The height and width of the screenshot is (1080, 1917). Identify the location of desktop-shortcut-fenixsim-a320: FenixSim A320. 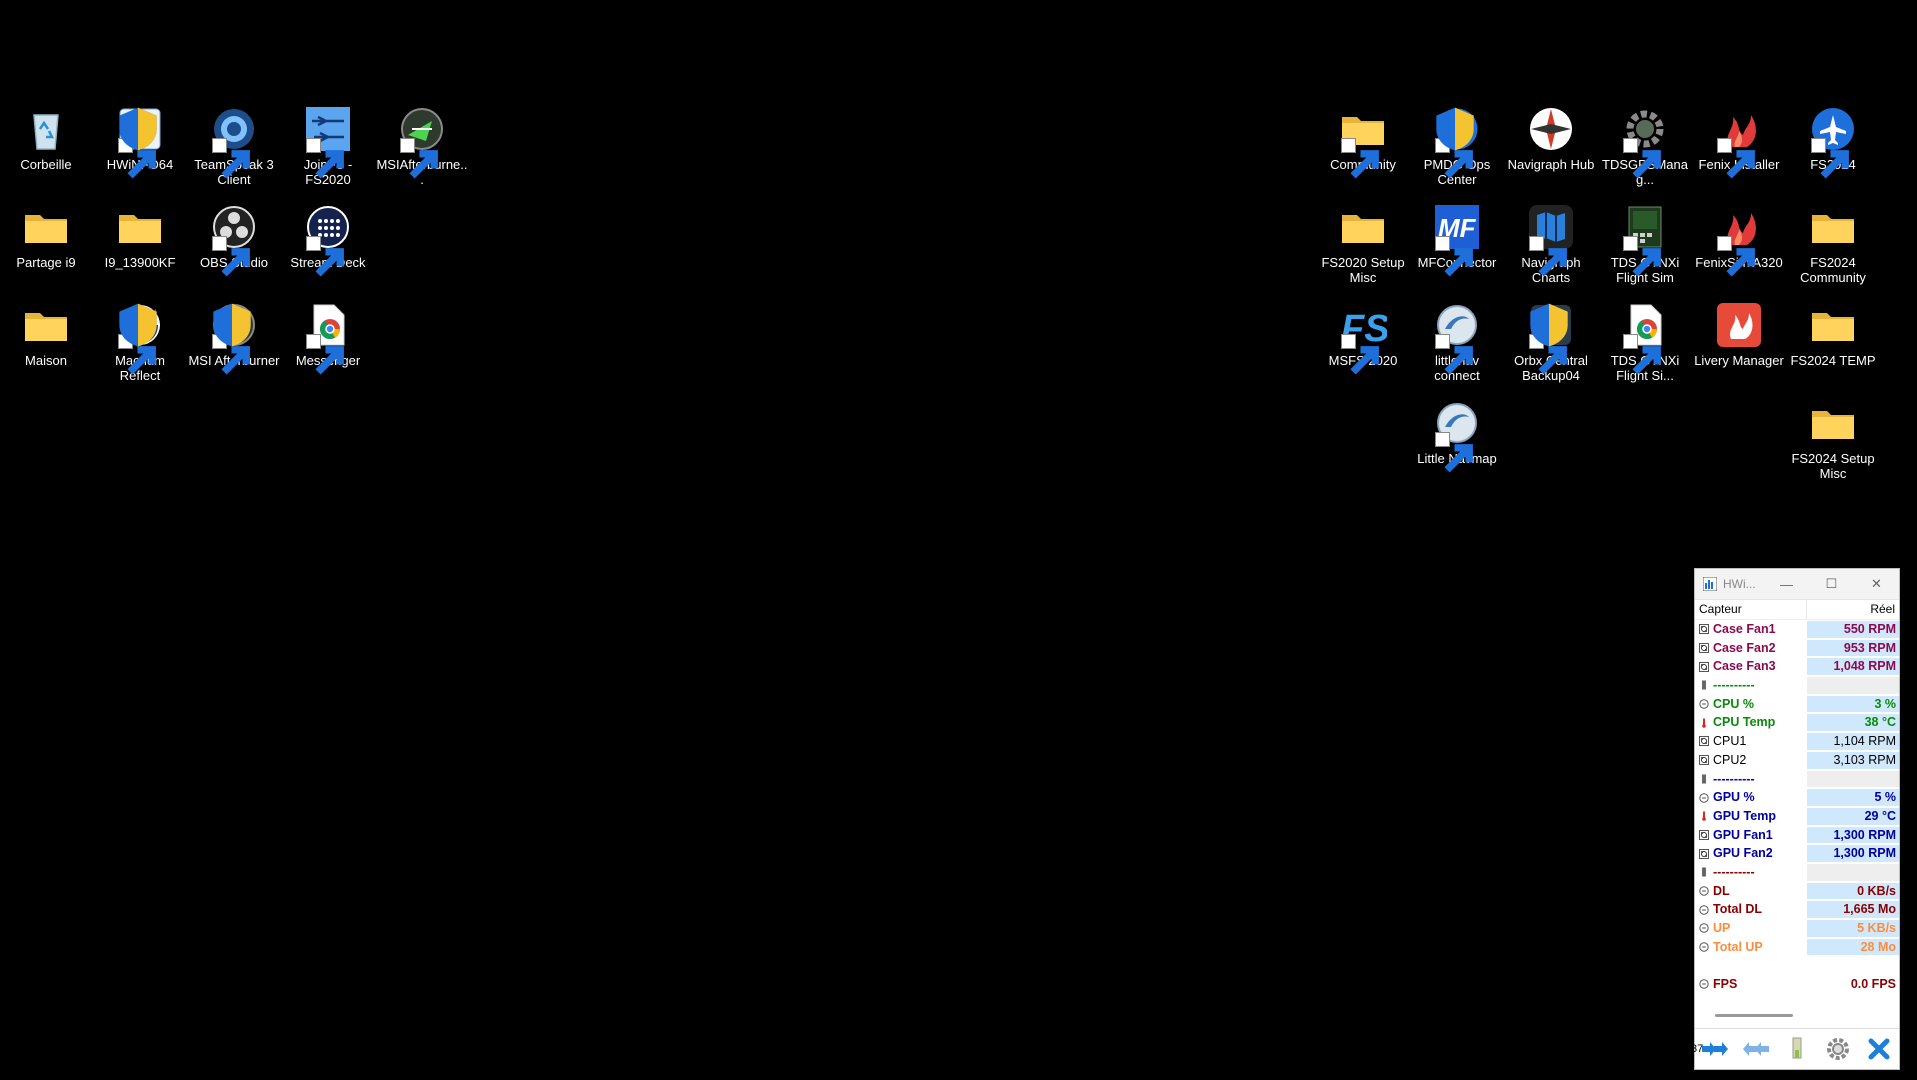
(1739, 251).